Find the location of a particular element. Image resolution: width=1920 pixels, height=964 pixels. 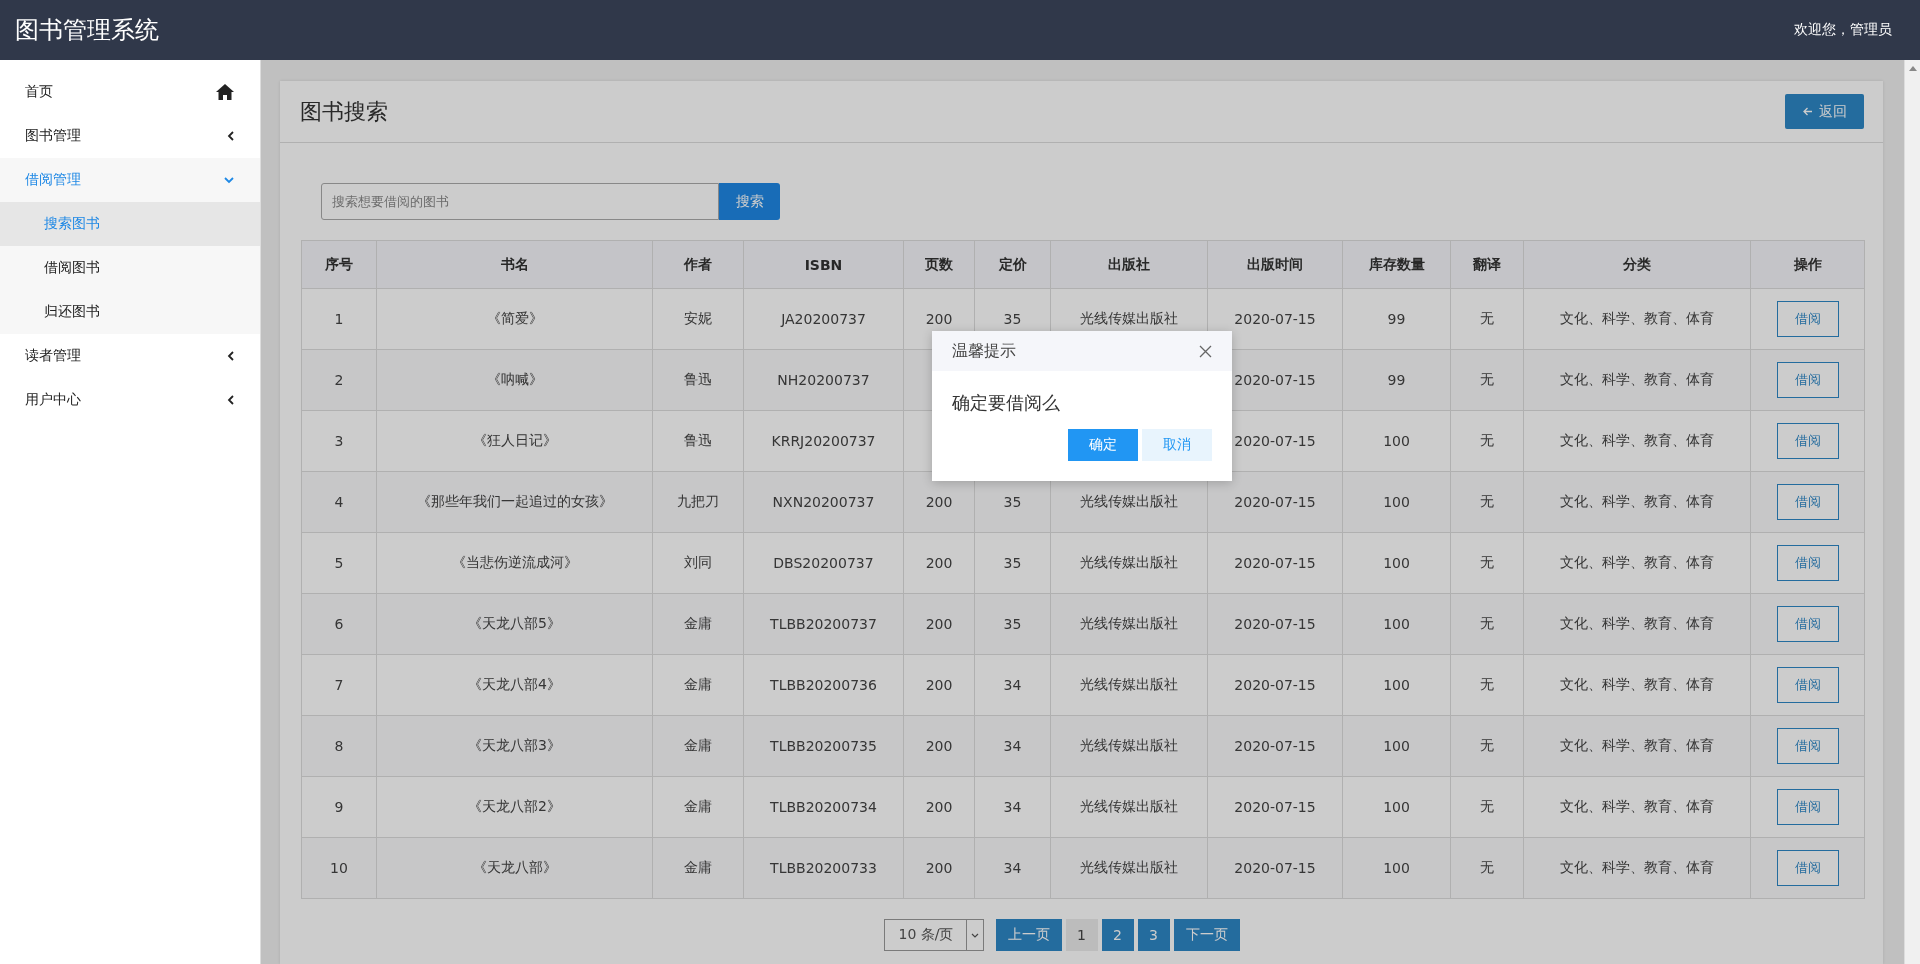

table-cell: 99 is located at coordinates (1396, 380).